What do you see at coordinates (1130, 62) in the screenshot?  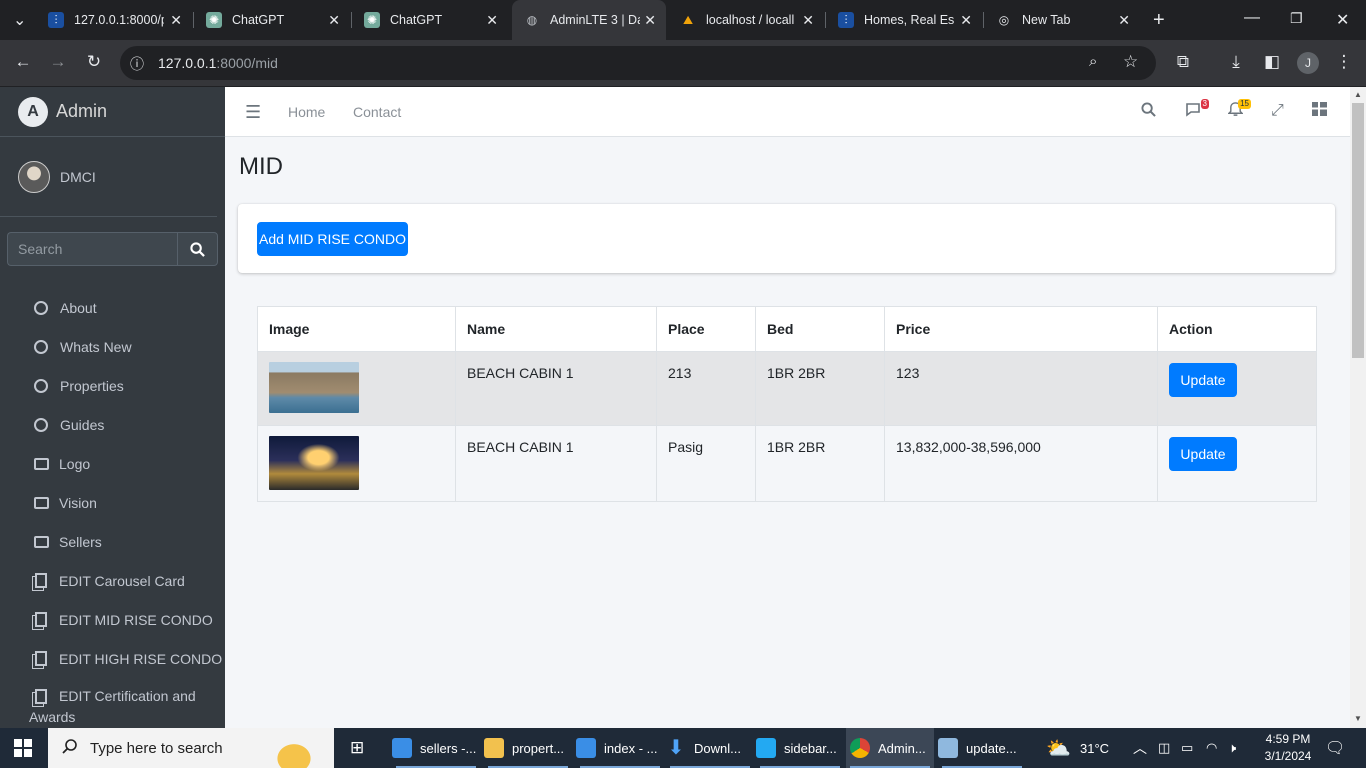 I see `bookmark-star-icon: ☆` at bounding box center [1130, 62].